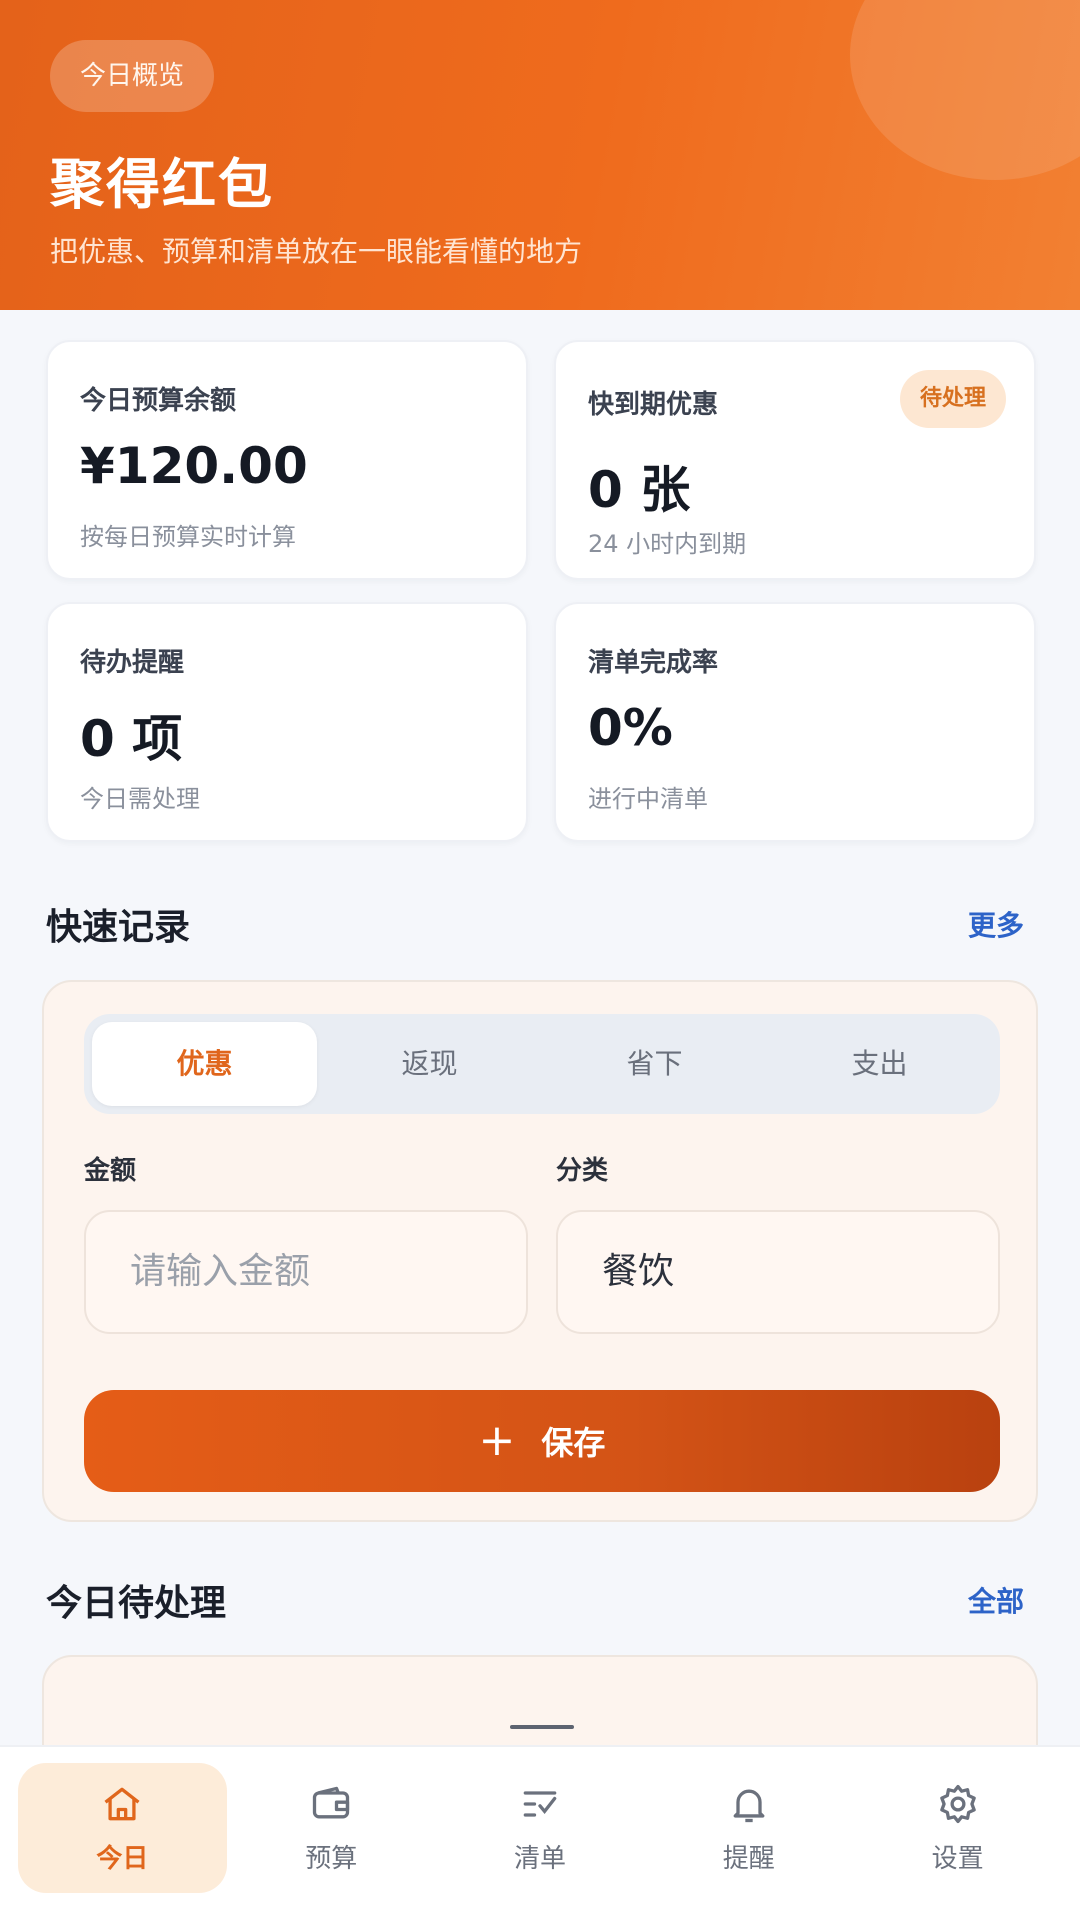 This screenshot has height=1920, width=1080. I want to click on nav-tab-checklist: 清单, so click(540, 1828).